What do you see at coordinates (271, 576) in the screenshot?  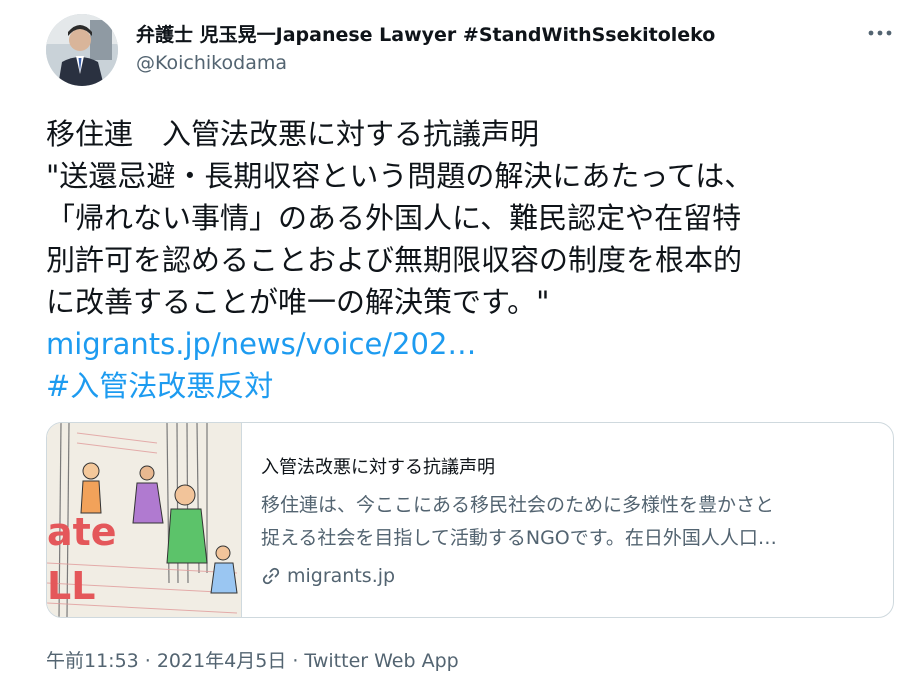 I see `link-icon` at bounding box center [271, 576].